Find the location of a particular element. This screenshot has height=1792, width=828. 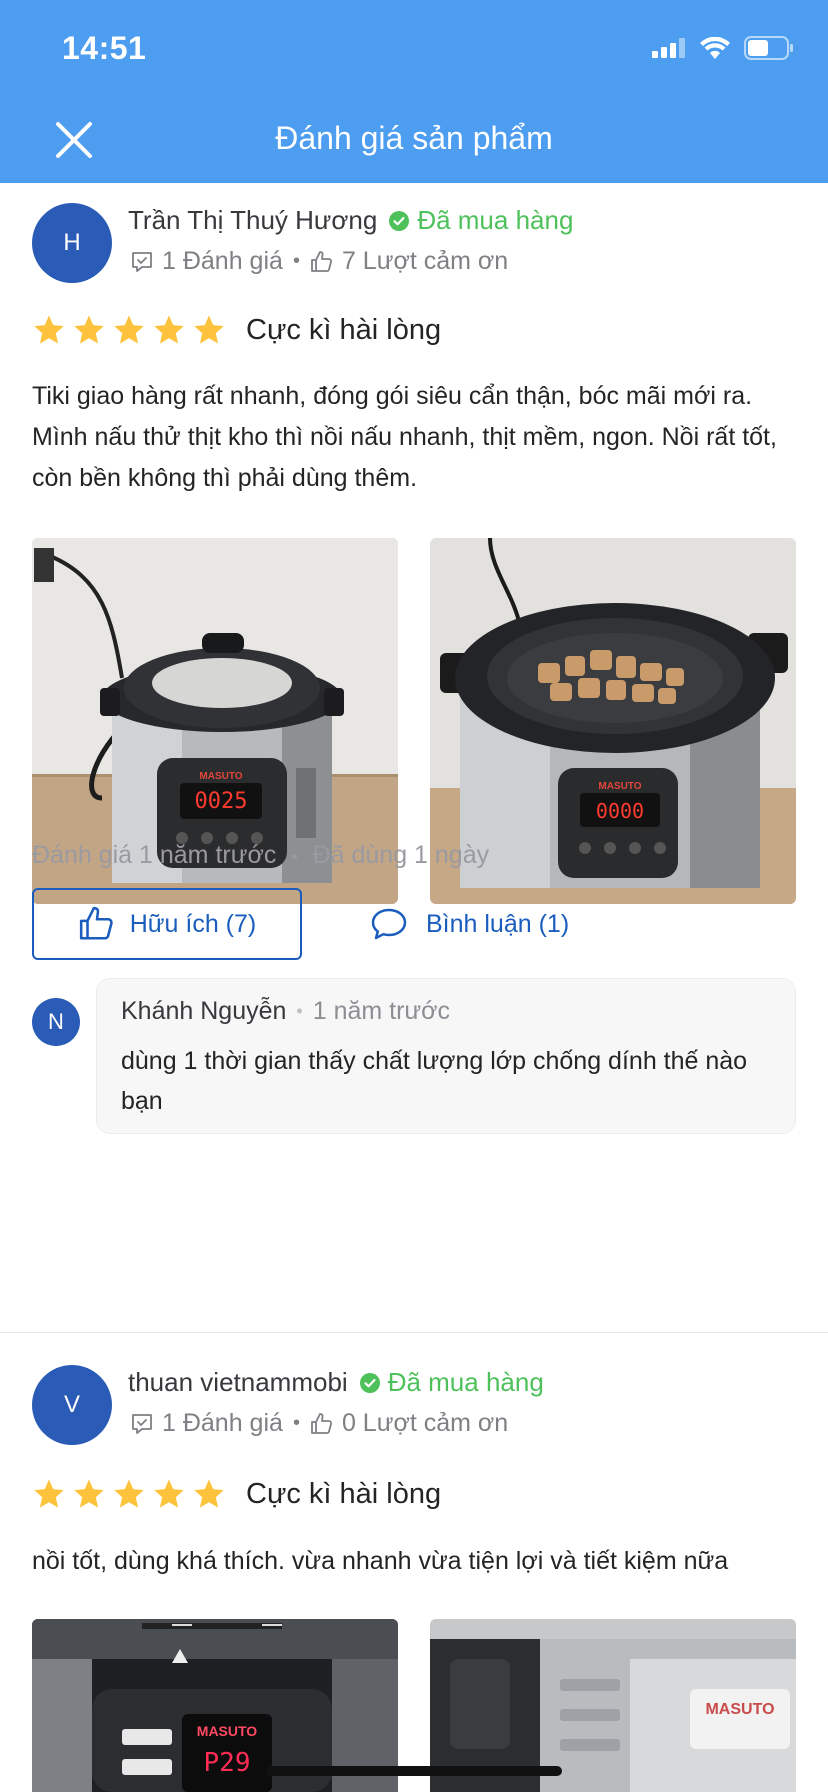

reviewer-meta: 1 Đánh giá • 7 Lượt cảm ơn is located at coordinates (319, 261).